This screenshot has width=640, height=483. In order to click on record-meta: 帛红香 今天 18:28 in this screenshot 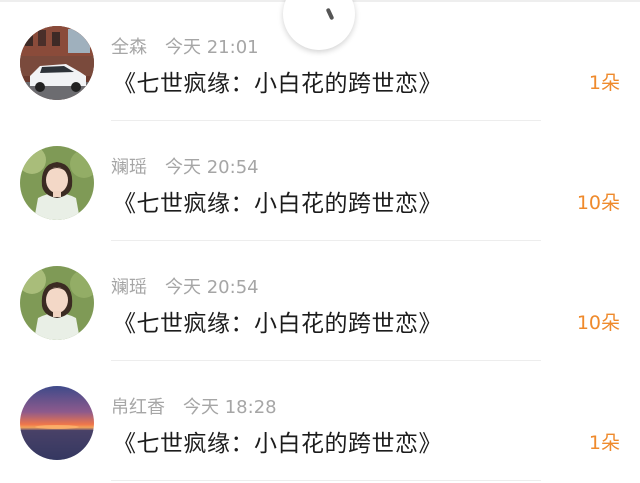, I will do `click(194, 405)`.